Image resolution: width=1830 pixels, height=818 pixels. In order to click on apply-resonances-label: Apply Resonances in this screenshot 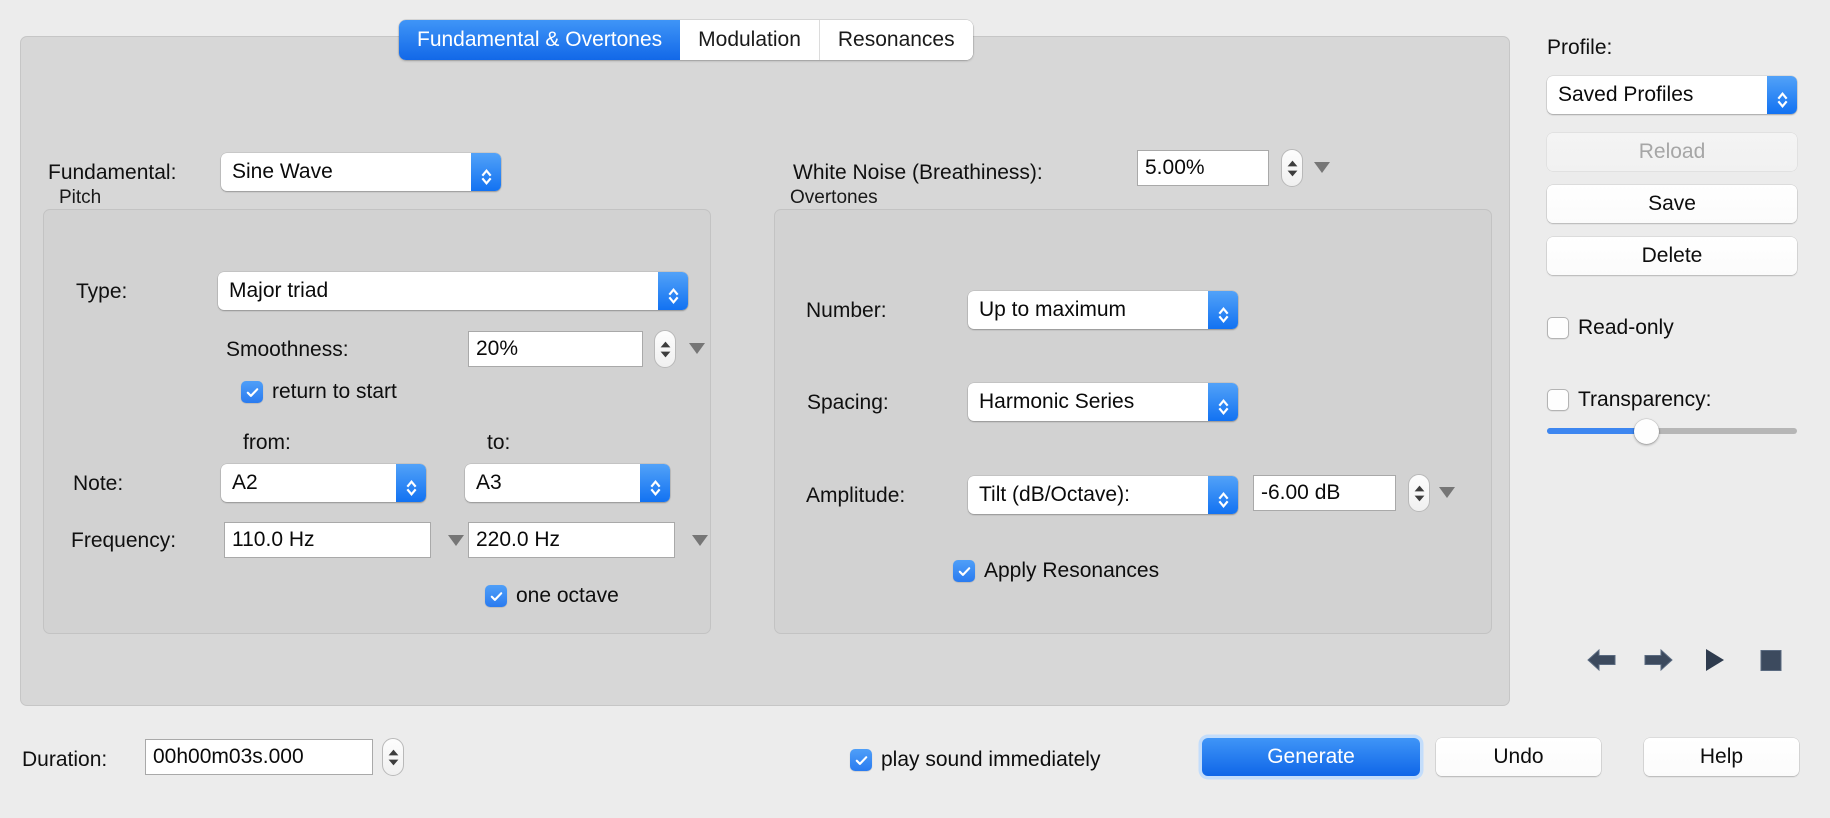, I will do `click(1072, 570)`.